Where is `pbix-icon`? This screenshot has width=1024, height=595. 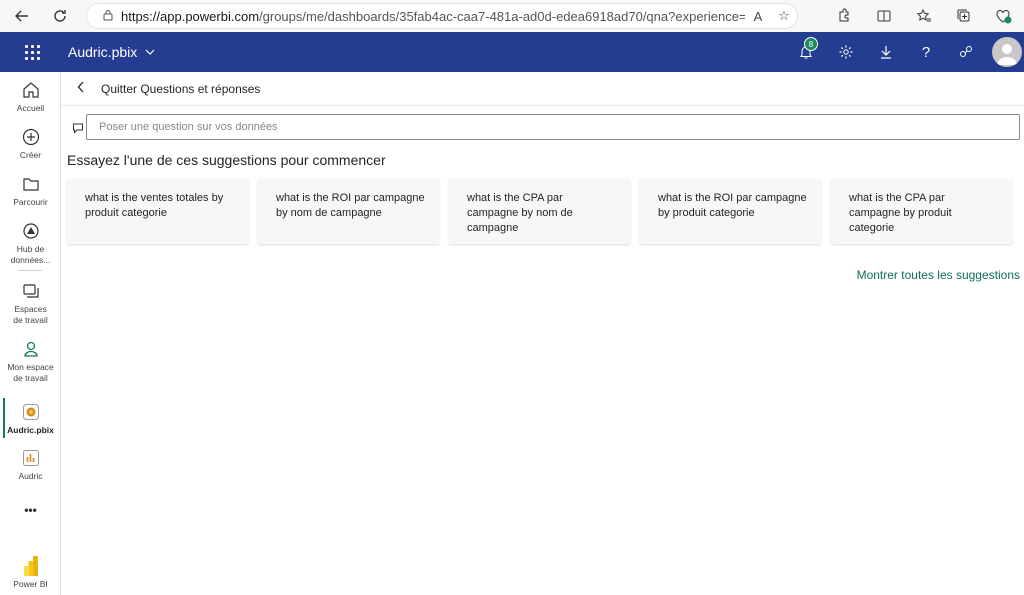 pbix-icon is located at coordinates (31, 412).